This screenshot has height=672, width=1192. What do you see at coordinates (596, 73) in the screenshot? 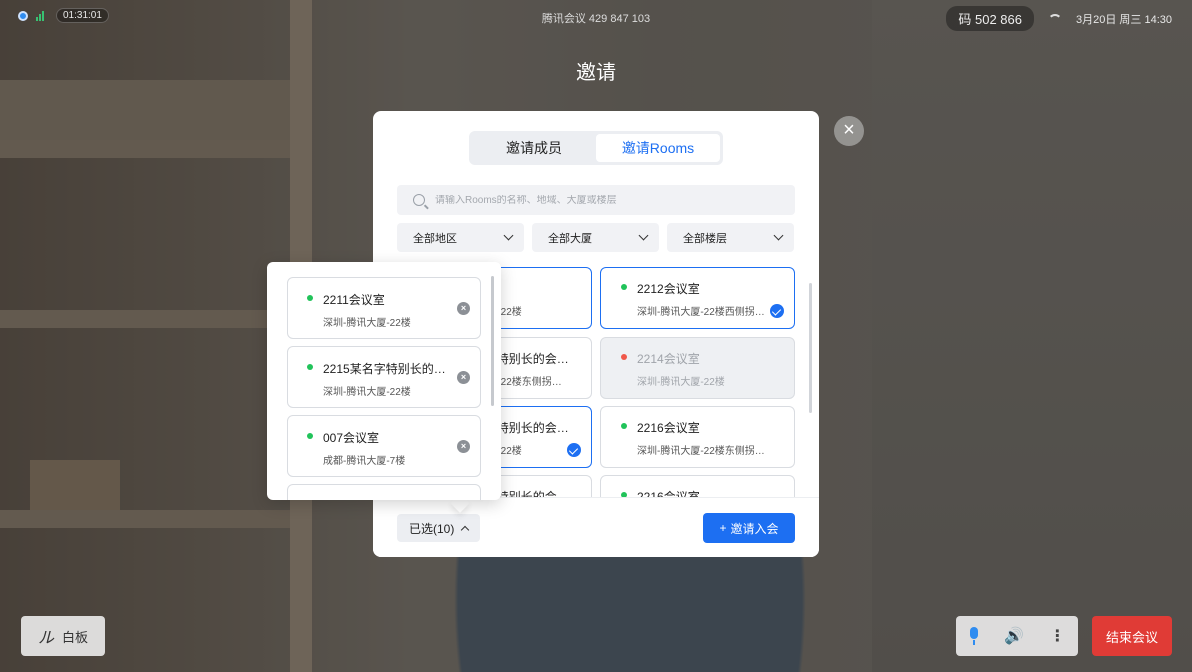
I see `page-title: 邀请` at bounding box center [596, 73].